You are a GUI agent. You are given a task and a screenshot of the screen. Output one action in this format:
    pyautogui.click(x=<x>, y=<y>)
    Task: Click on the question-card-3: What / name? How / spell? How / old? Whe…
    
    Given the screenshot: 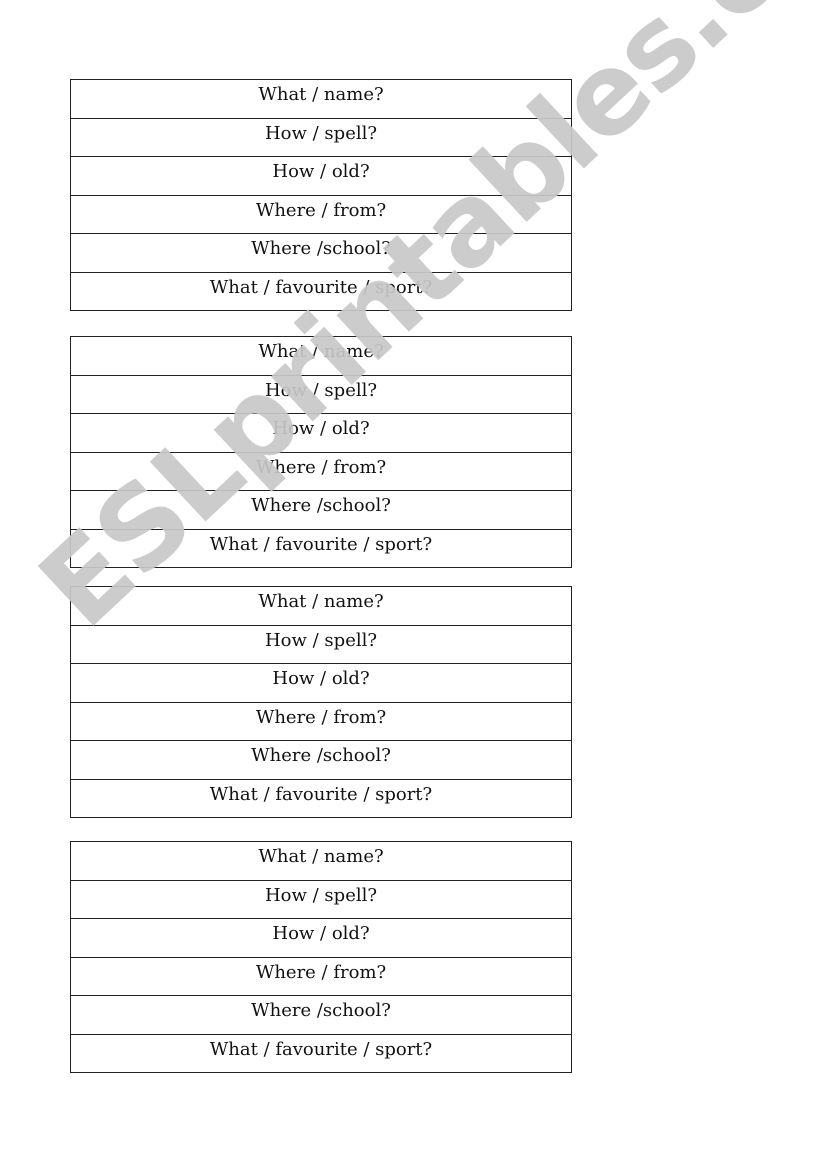 What is the action you would take?
    pyautogui.click(x=321, y=702)
    